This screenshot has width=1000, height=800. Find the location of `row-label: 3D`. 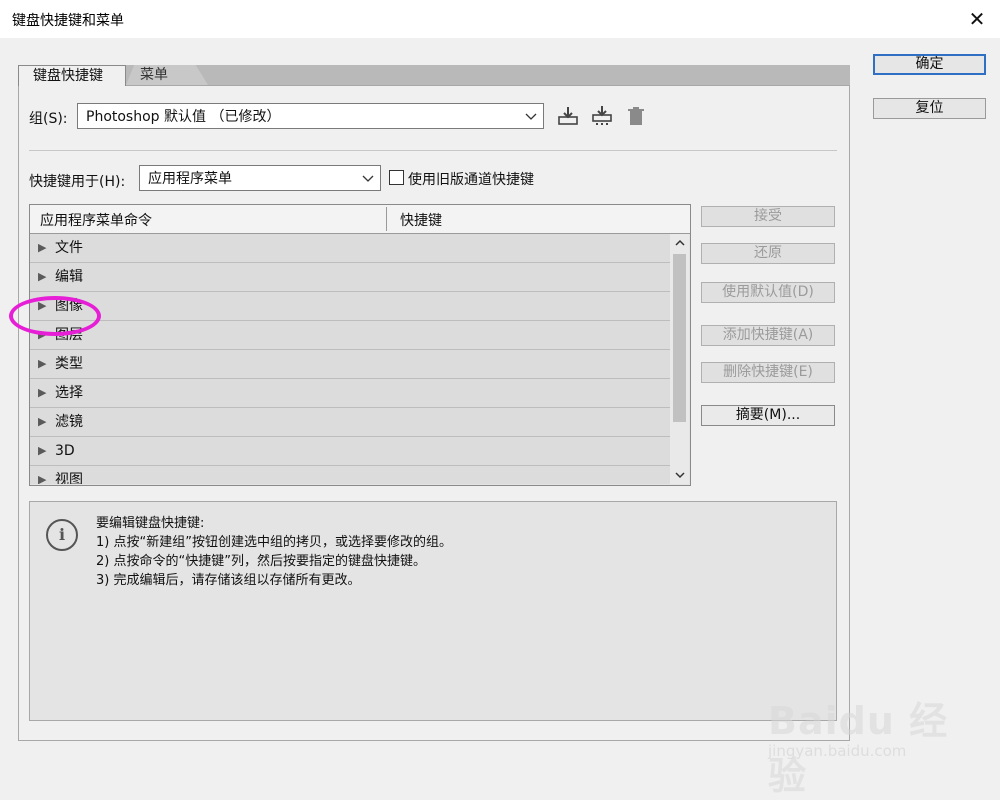

row-label: 3D is located at coordinates (65, 451).